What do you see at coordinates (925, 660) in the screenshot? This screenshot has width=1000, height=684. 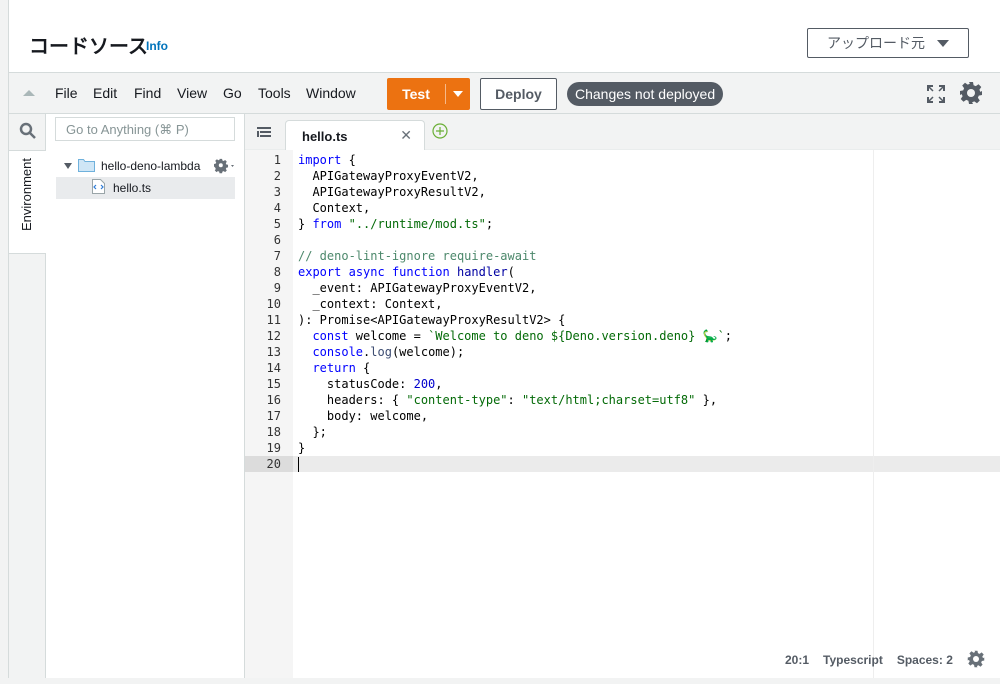 I see `indent-setting: Spaces: 2` at bounding box center [925, 660].